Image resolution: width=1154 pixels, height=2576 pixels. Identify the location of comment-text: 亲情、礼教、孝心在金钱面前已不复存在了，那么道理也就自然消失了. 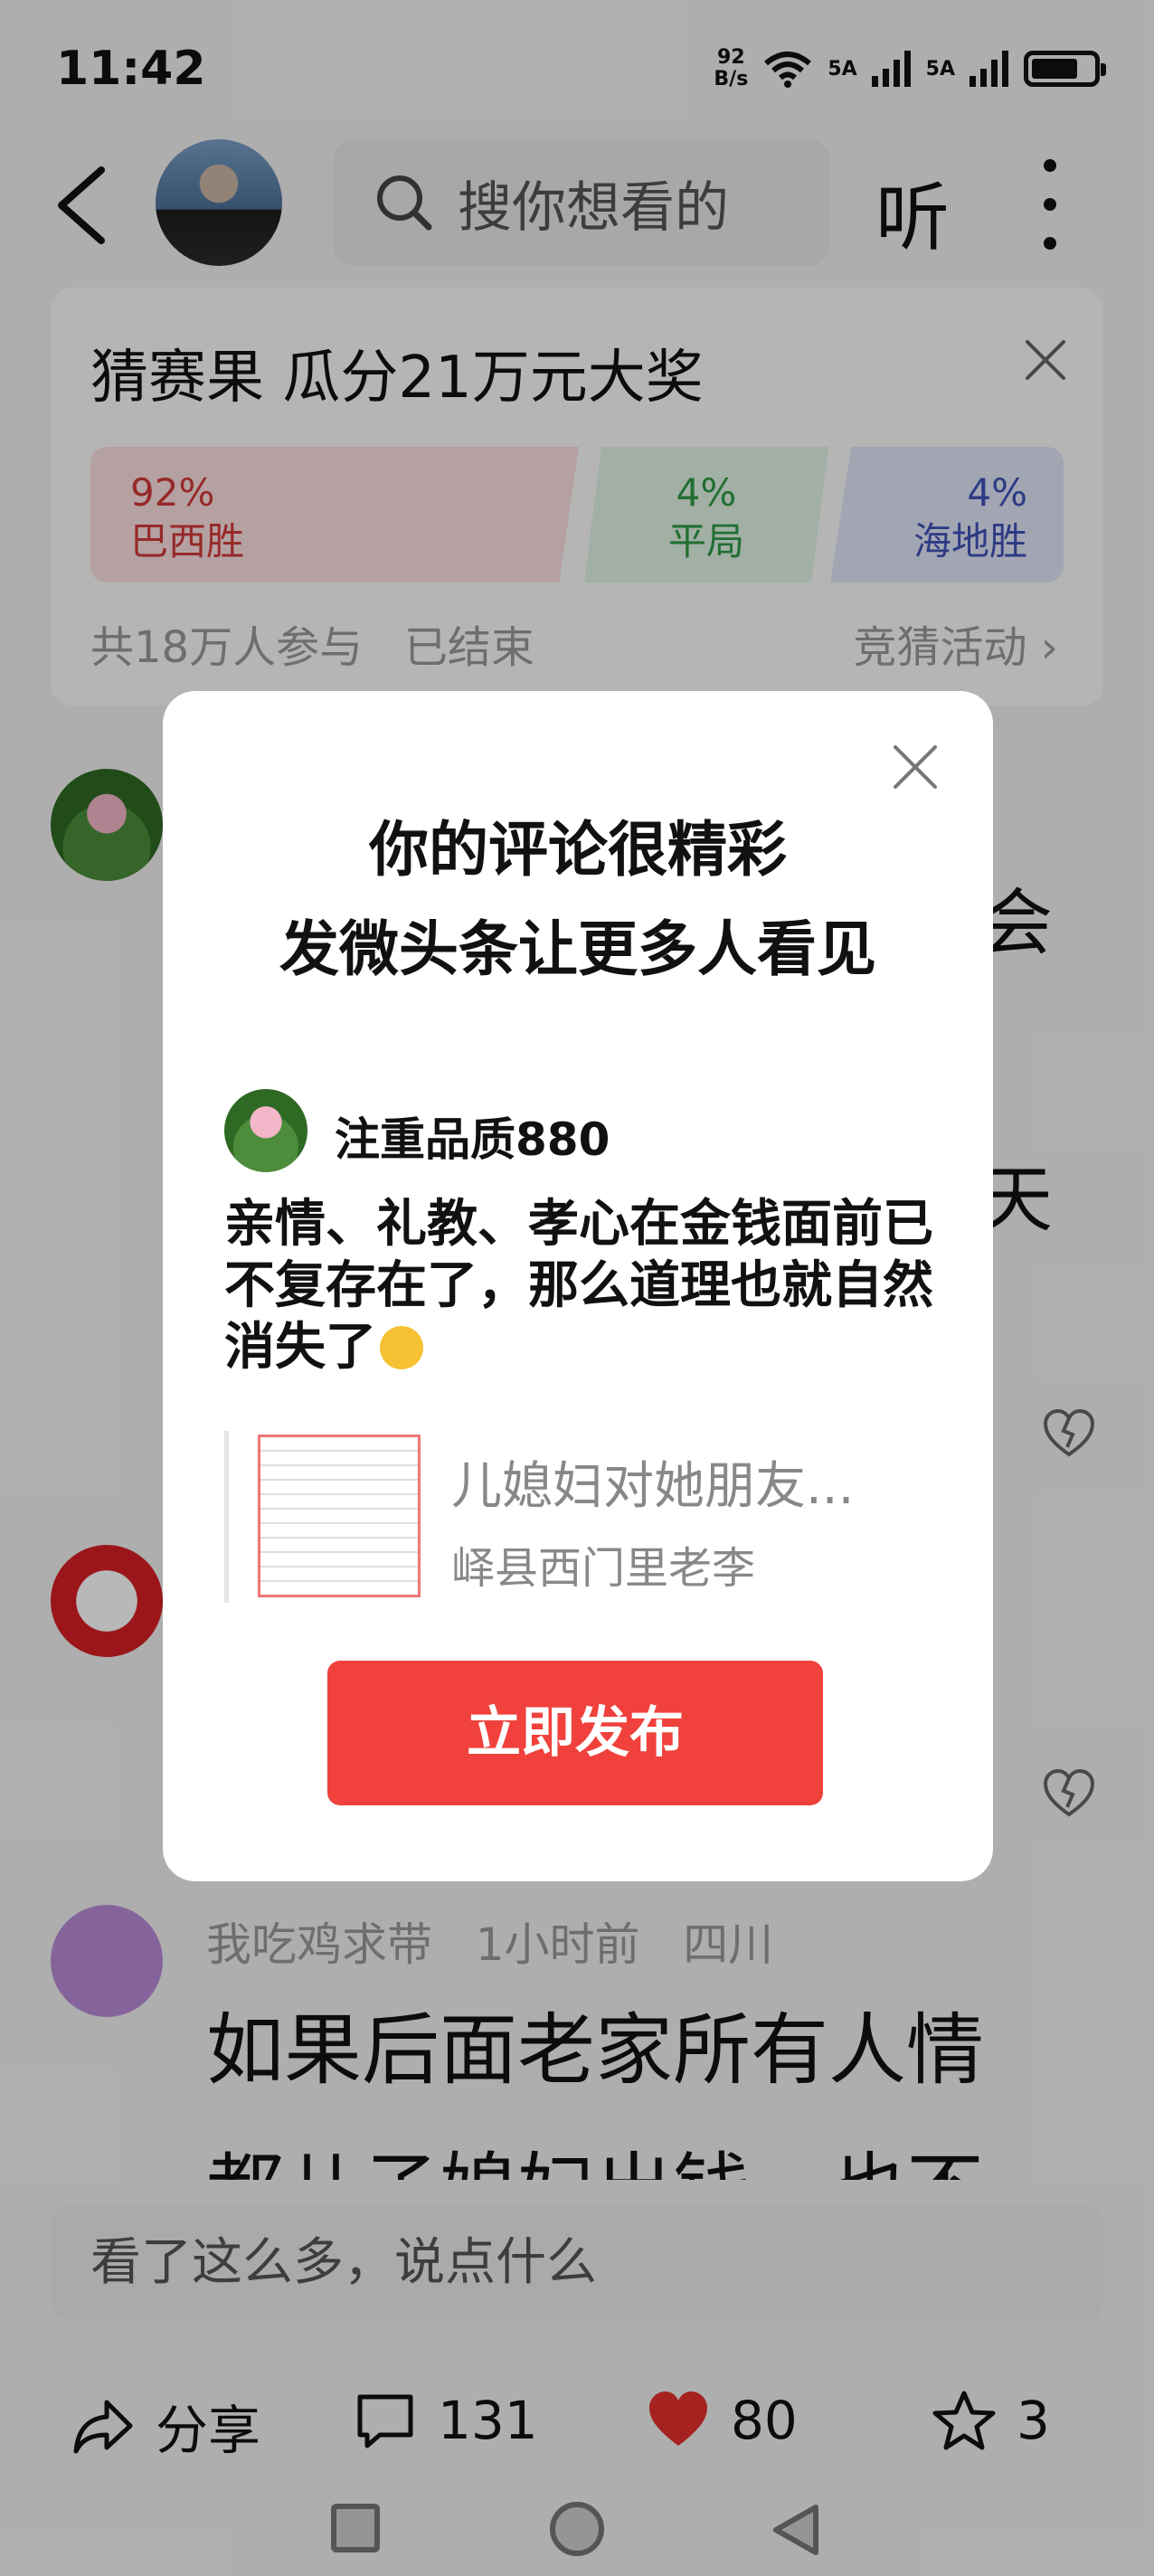
(578, 1286).